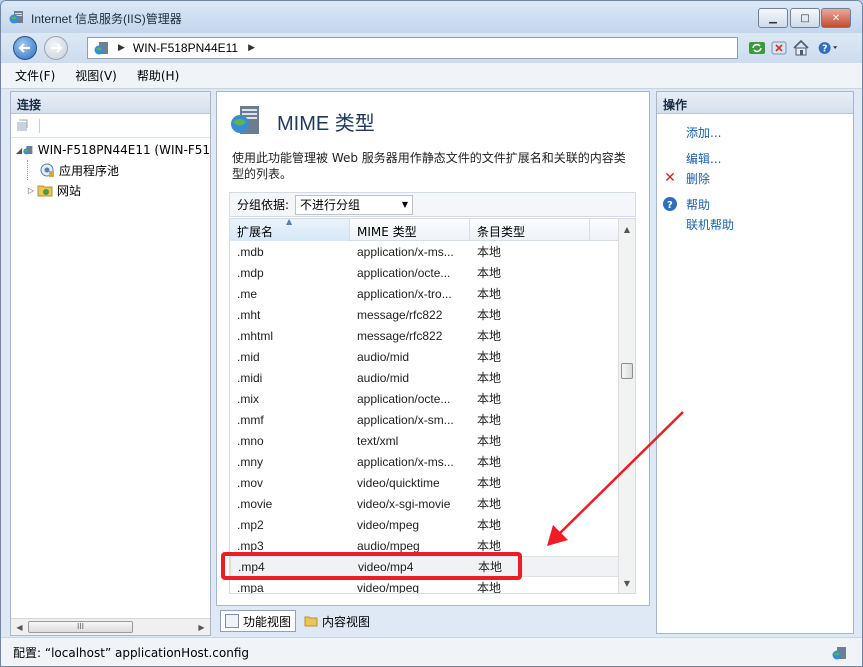  Describe the element at coordinates (755, 204) in the screenshot. I see `action-help: ? 帮助` at that location.